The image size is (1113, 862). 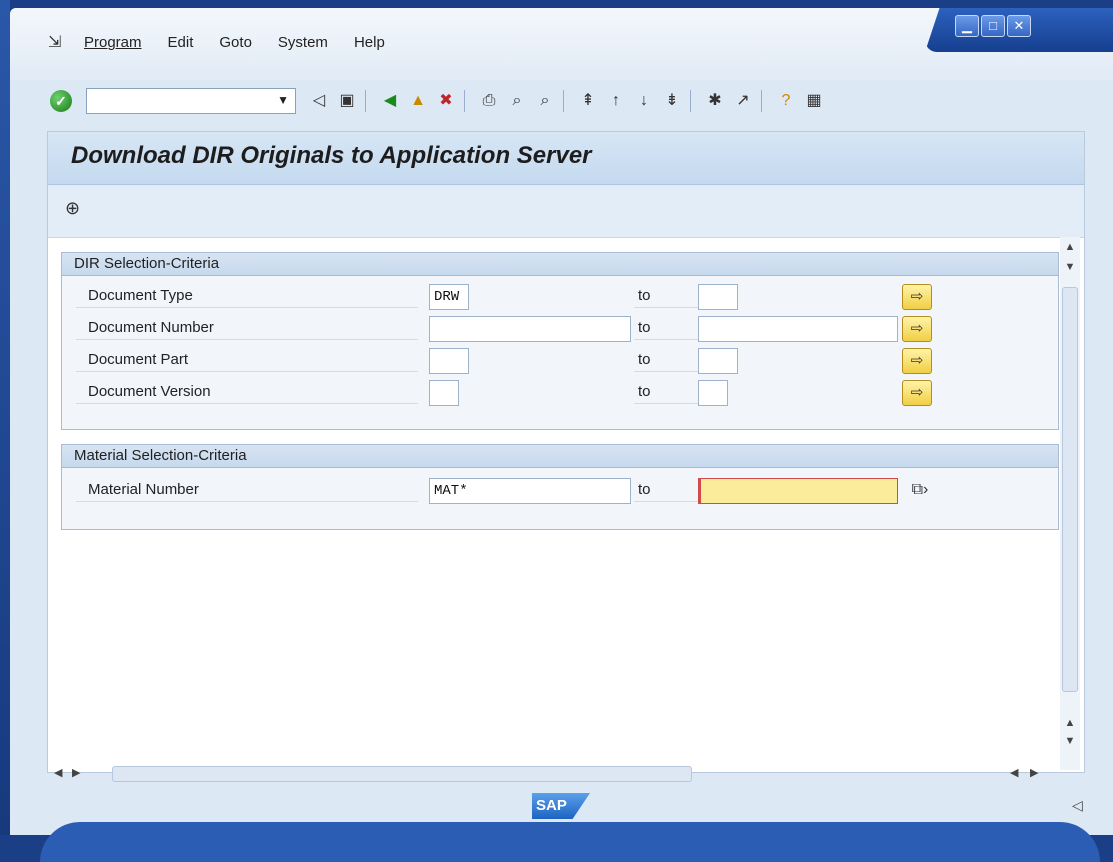 What do you see at coordinates (283, 100) in the screenshot?
I see `chevron-down-icon: ▼` at bounding box center [283, 100].